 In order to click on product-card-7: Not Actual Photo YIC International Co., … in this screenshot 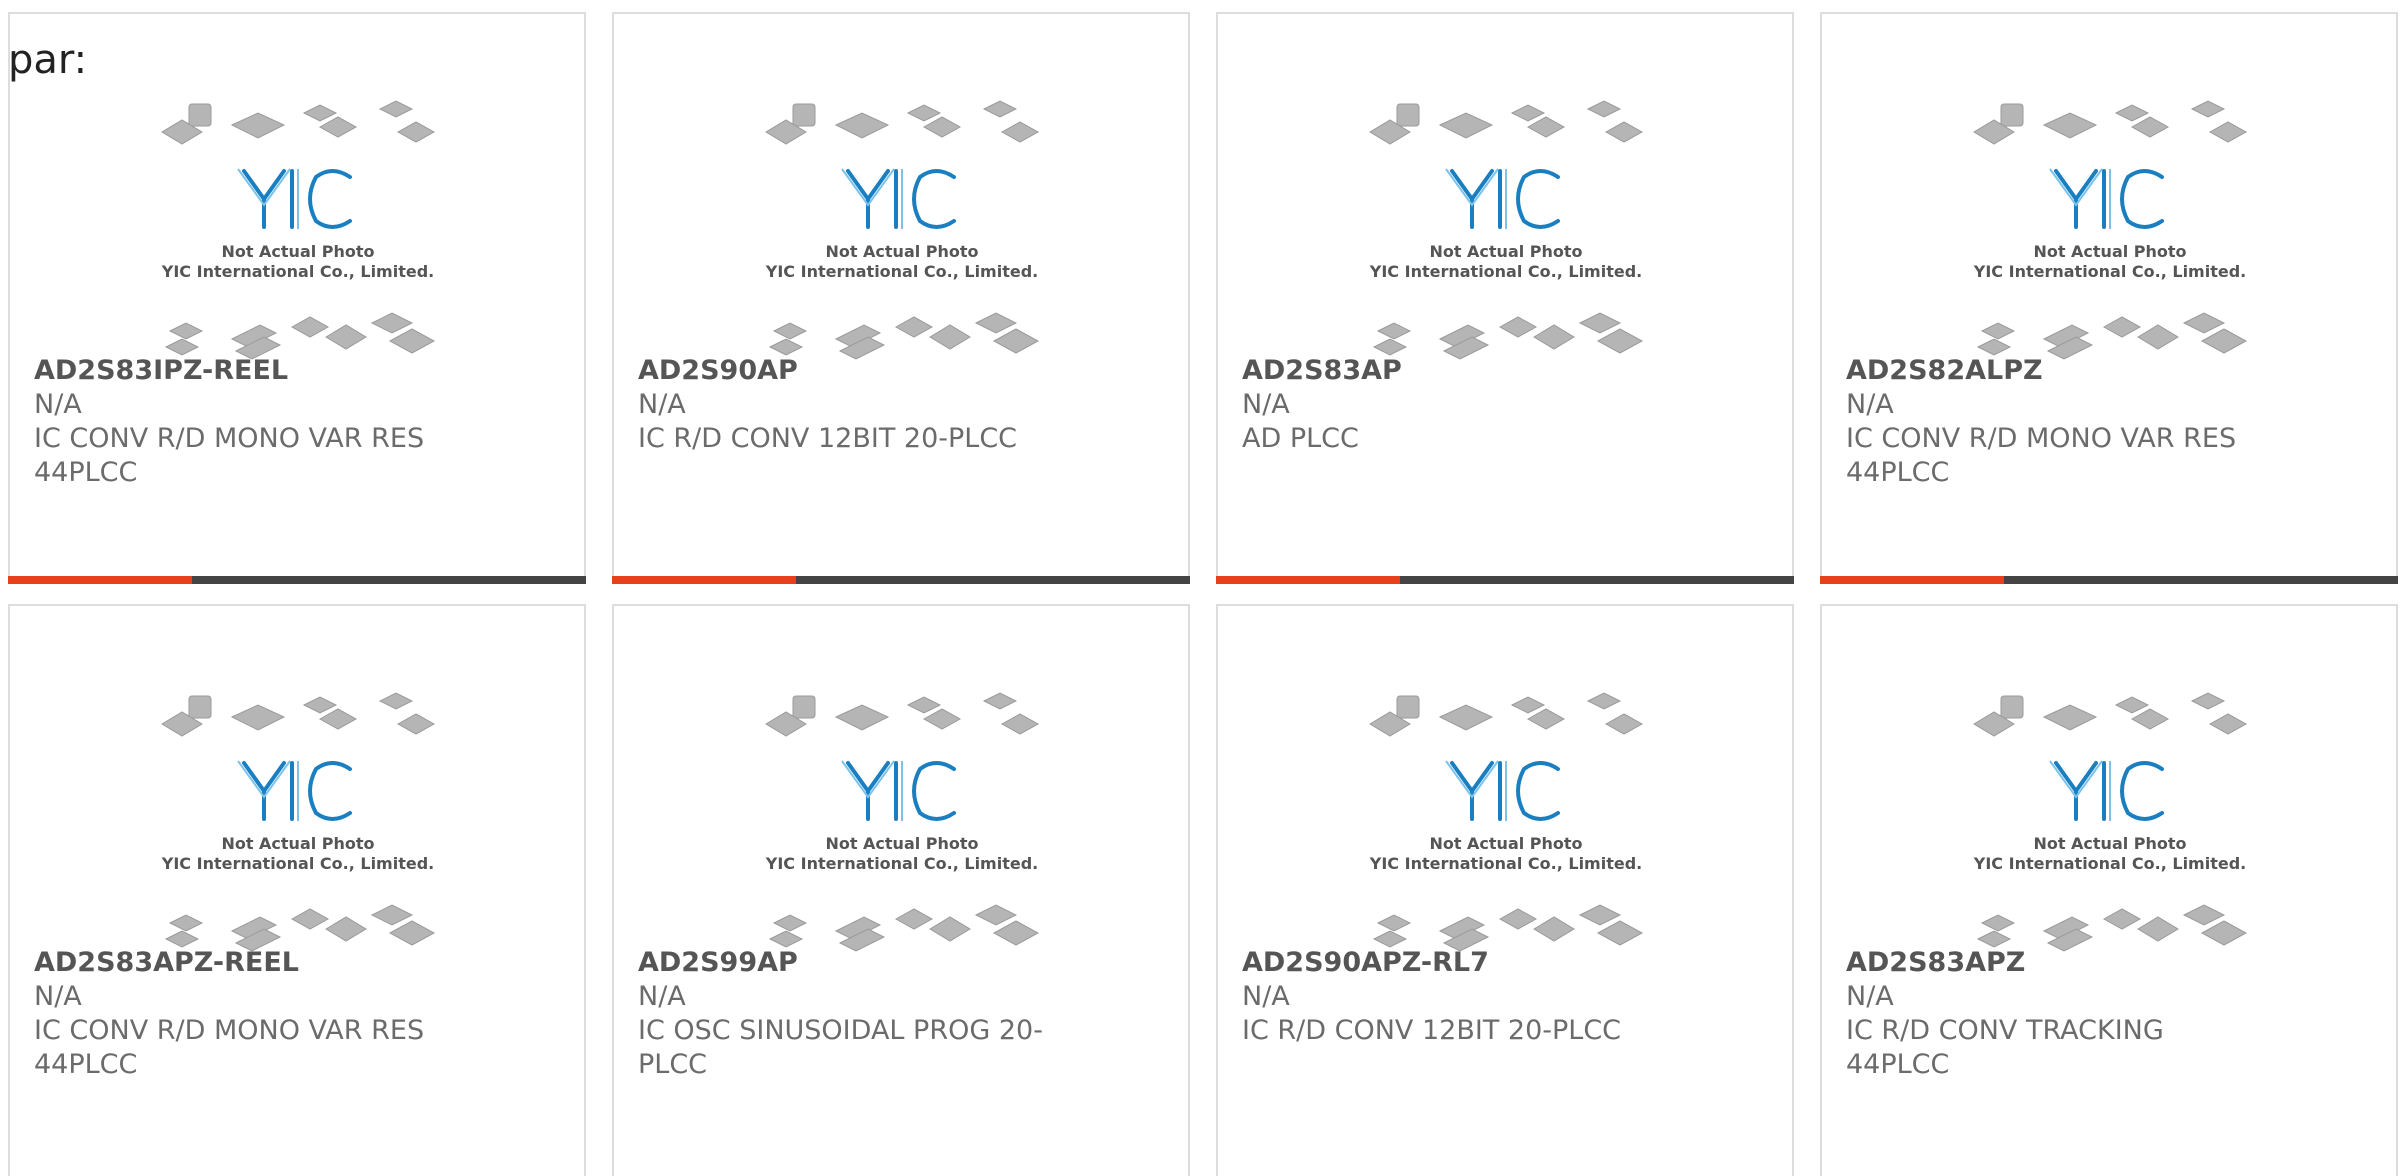, I will do `click(1505, 890)`.